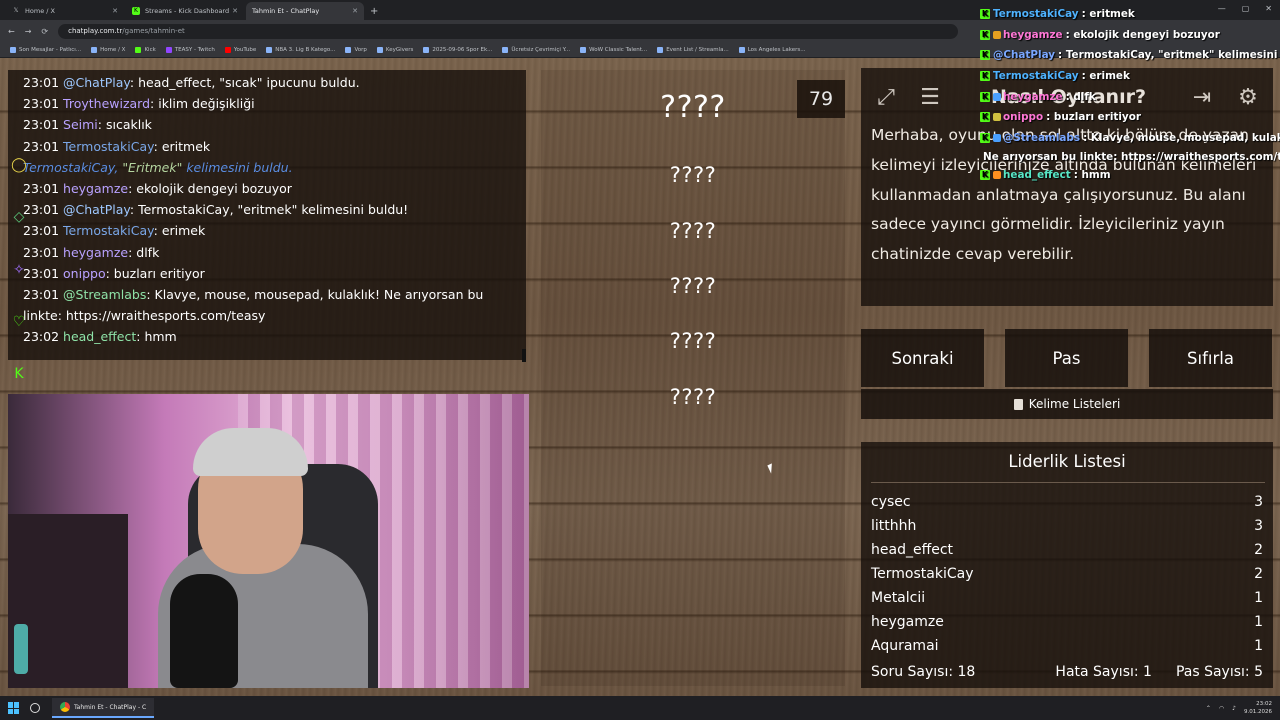 The image size is (1280, 720). What do you see at coordinates (1210, 358) in the screenshot?
I see `reset-button: Sıfırla` at bounding box center [1210, 358].